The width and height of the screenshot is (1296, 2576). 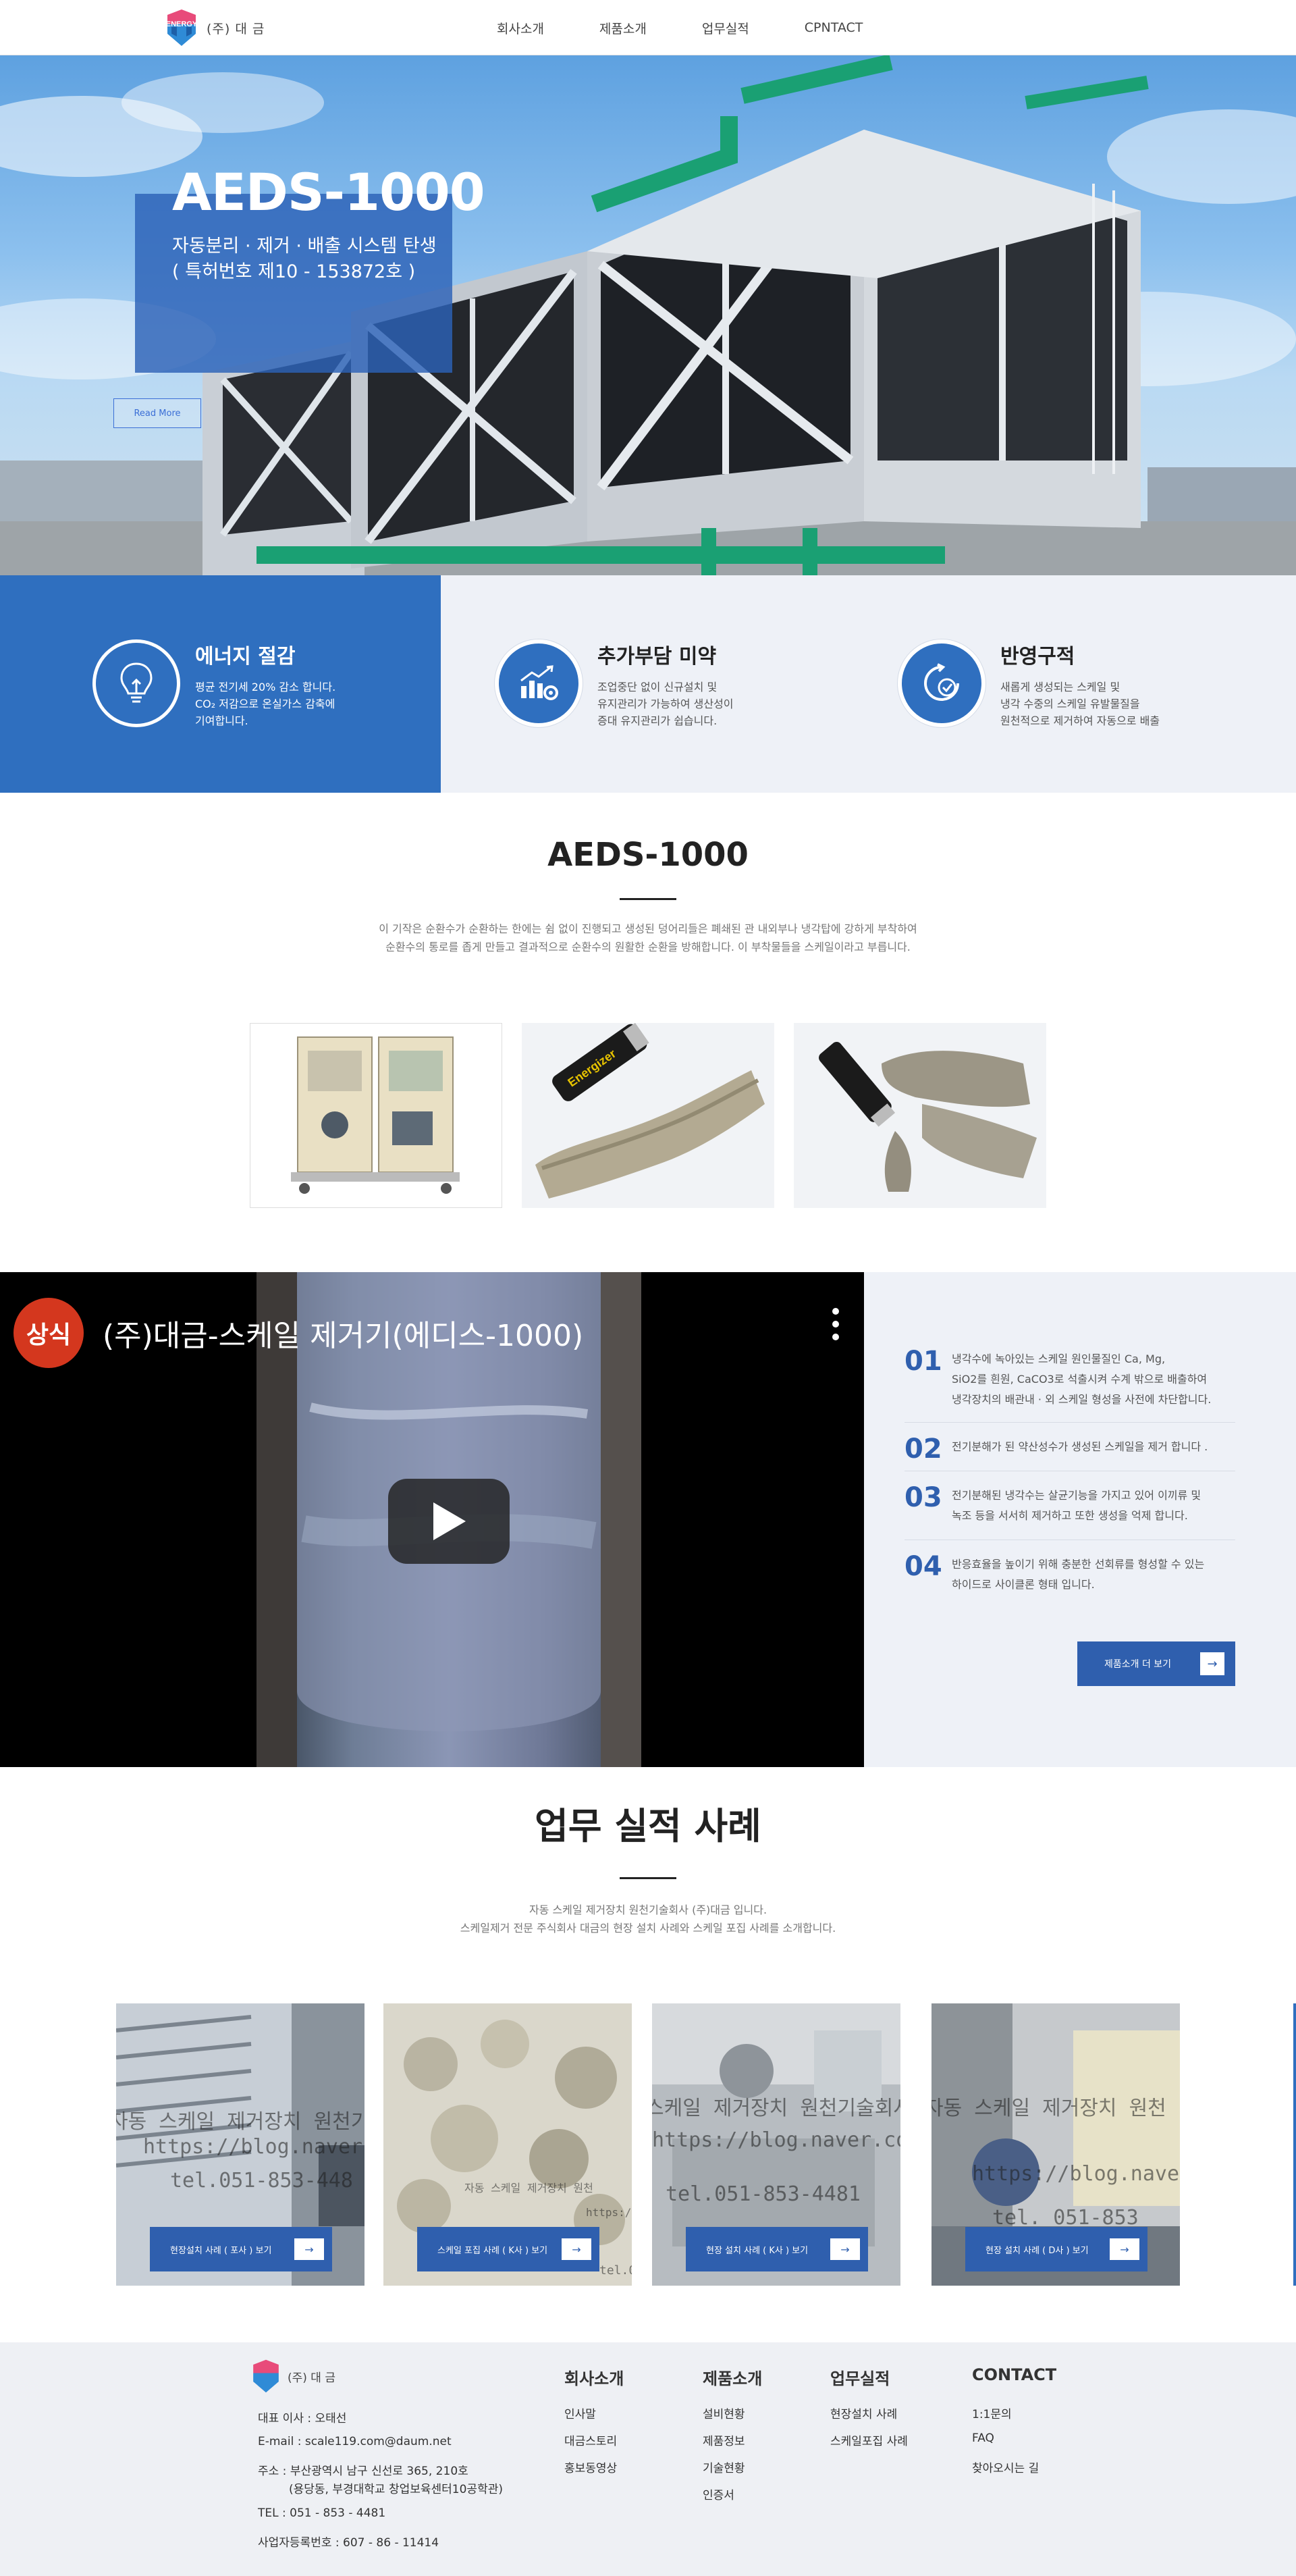 What do you see at coordinates (1080, 720) in the screenshot?
I see `feature-line: 원천적으로 제거하여 자동으로 배출` at bounding box center [1080, 720].